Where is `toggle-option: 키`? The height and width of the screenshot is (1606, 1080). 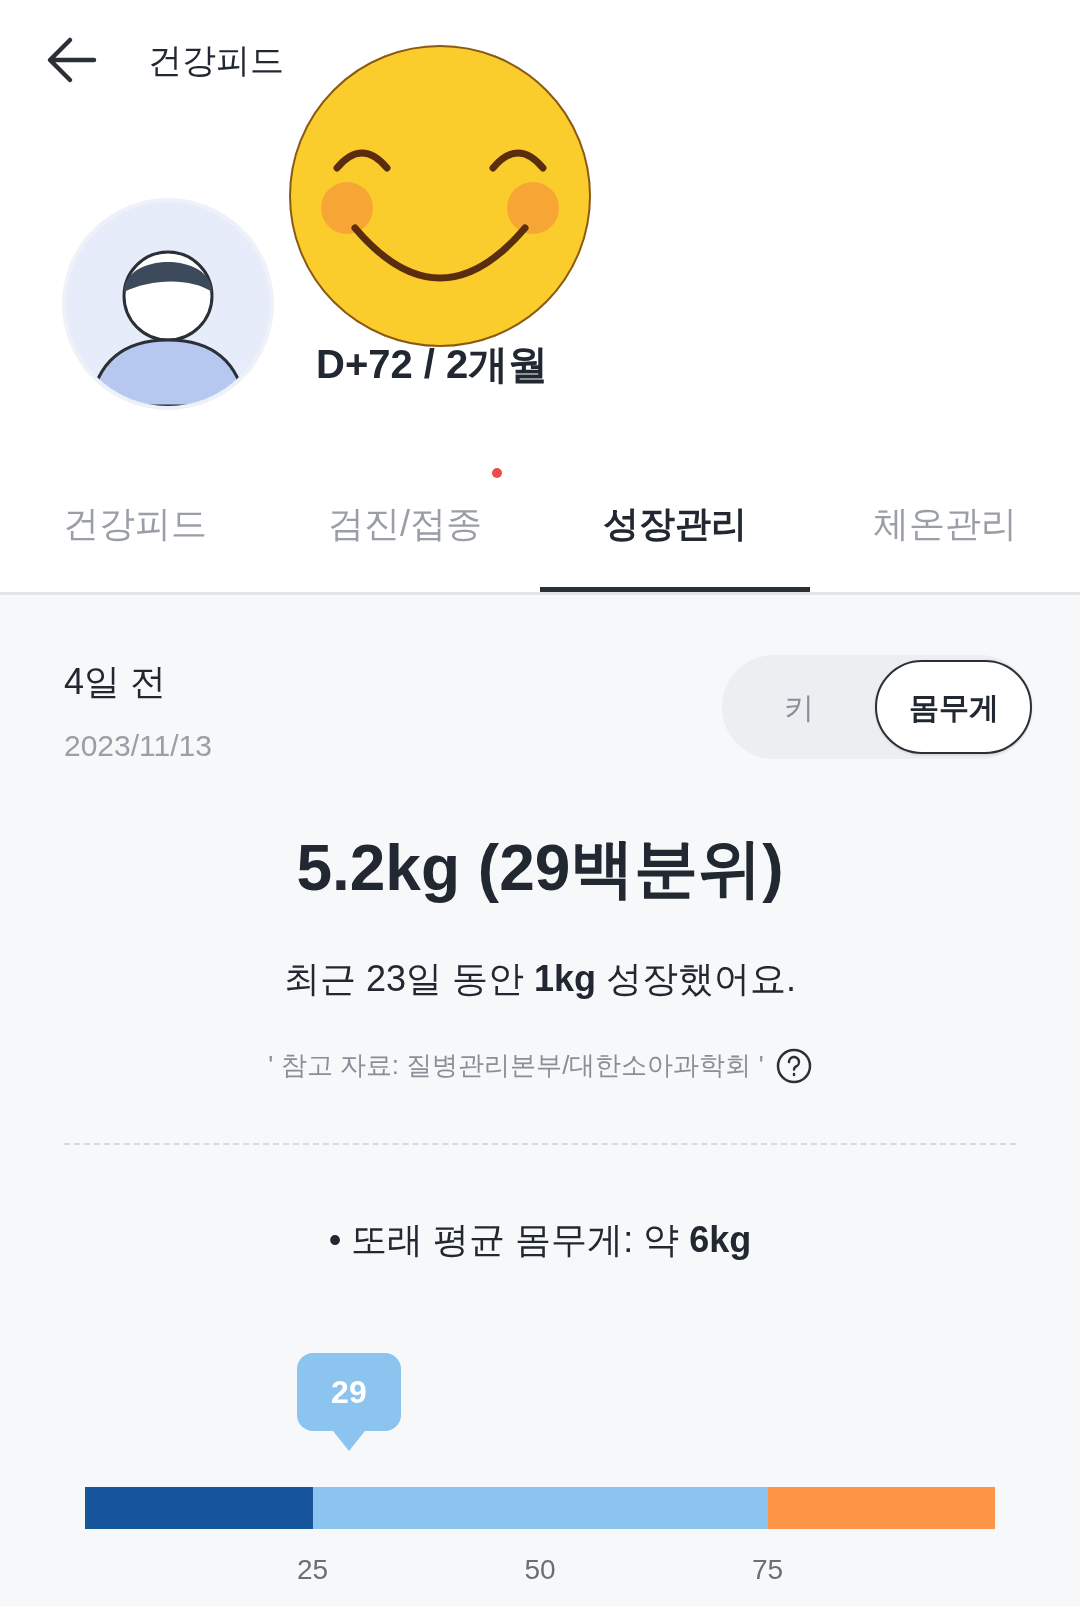
toggle-option: 키 is located at coordinates (798, 707).